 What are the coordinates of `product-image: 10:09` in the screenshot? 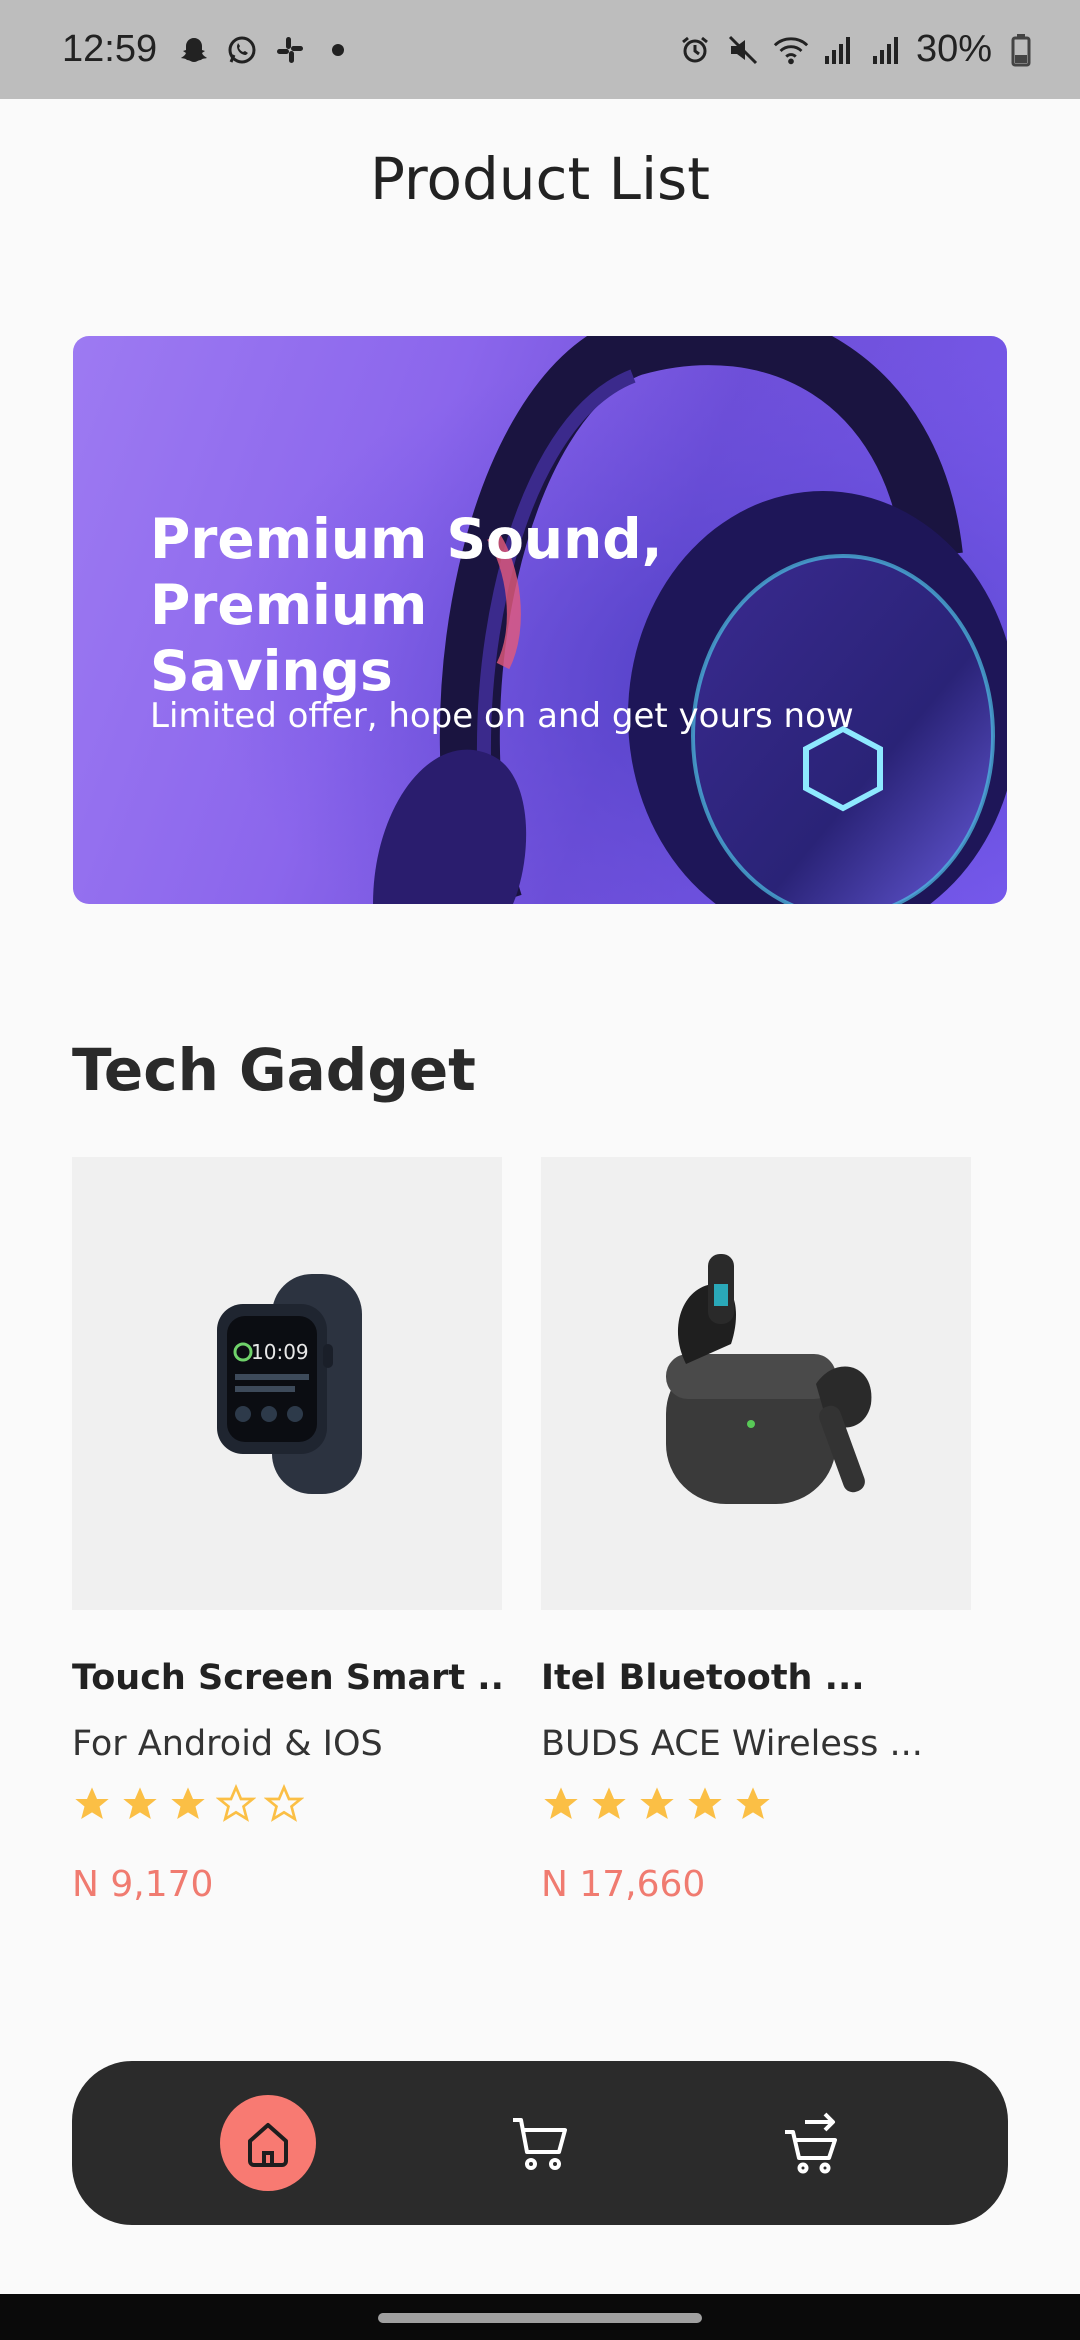 It's located at (287, 1383).